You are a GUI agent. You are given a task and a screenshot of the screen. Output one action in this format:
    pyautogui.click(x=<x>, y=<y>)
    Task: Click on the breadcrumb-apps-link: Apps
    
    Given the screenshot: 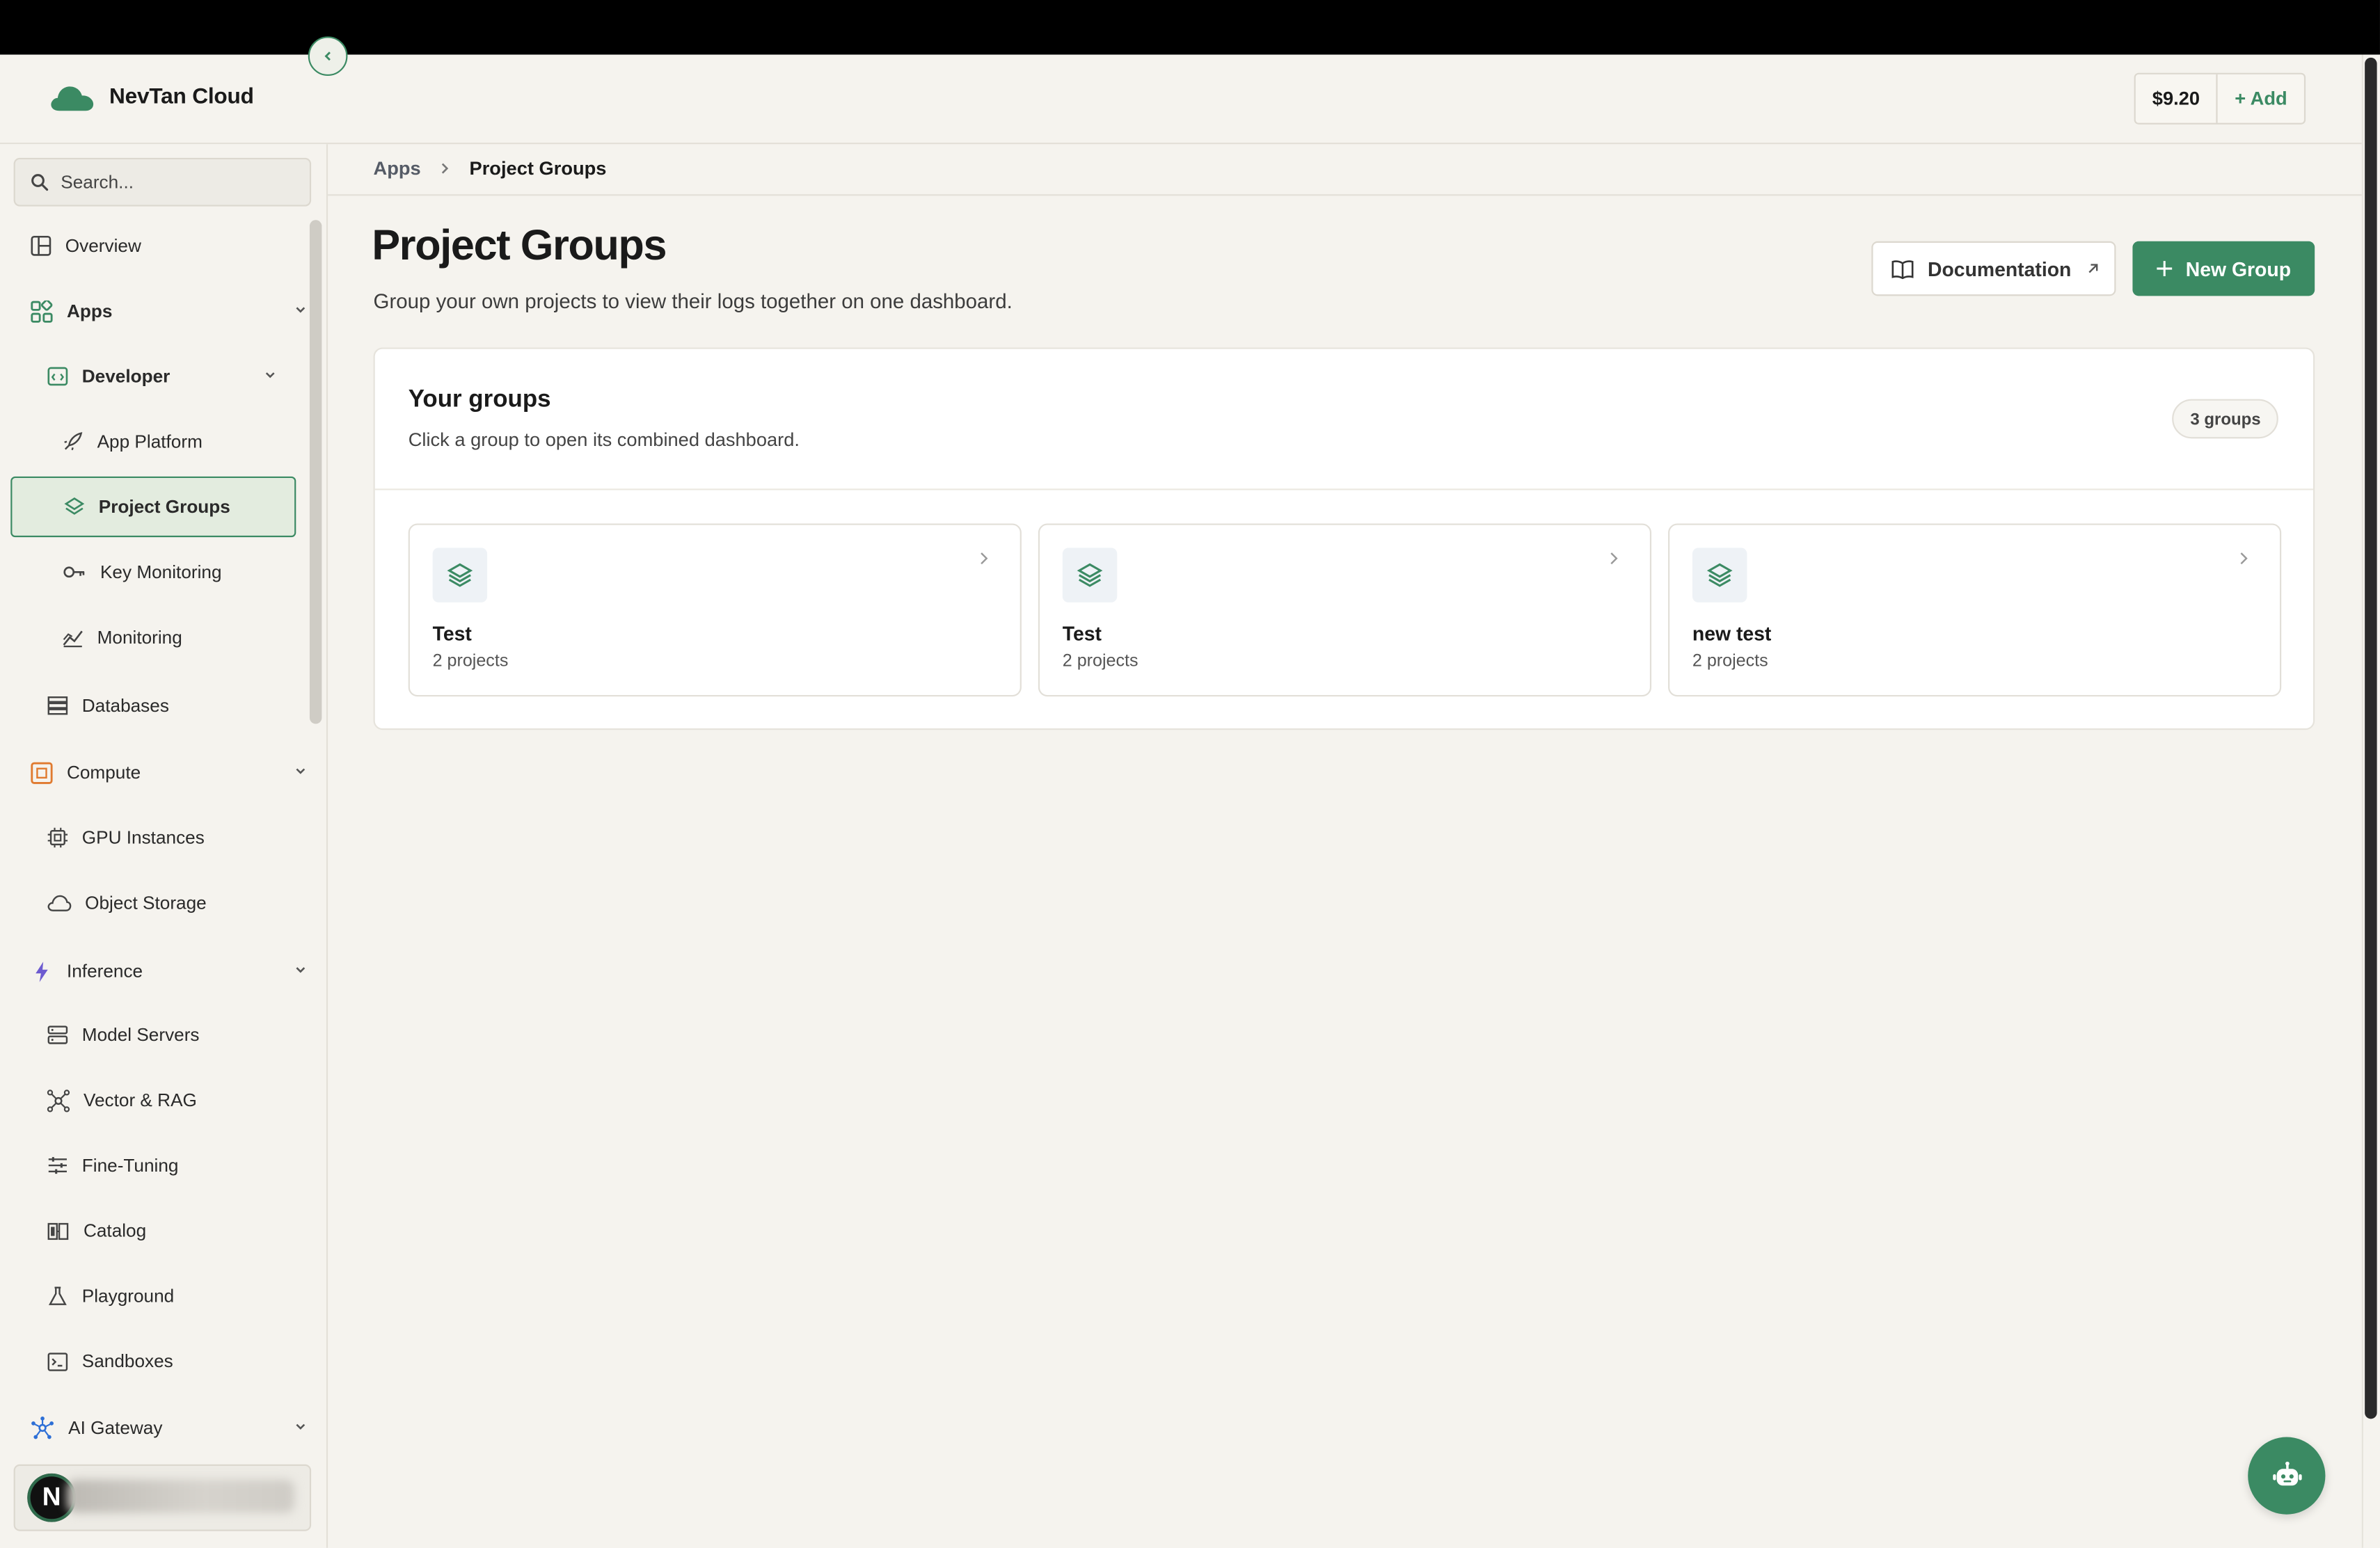 What is the action you would take?
    pyautogui.click(x=397, y=169)
    